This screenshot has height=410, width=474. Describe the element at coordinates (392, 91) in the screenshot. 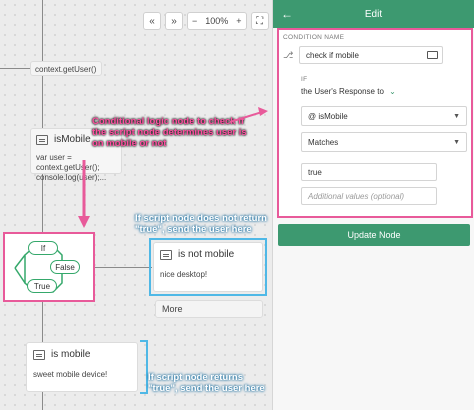

I see `chevron-down-icon: ⌄` at that location.